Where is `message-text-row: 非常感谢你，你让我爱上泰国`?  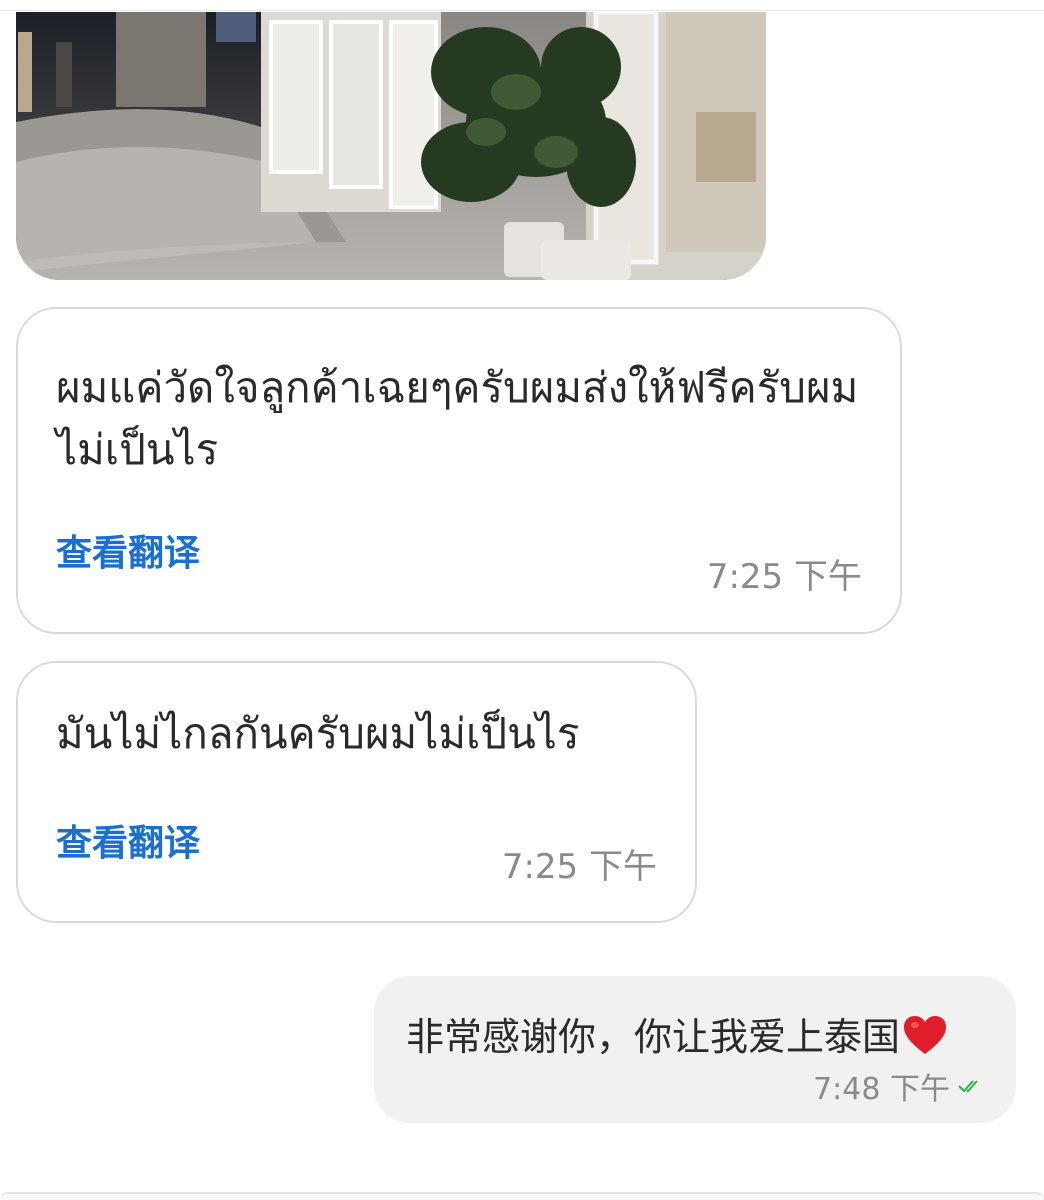 message-text-row: 非常感谢你，你让我爱上泰国 is located at coordinates (677, 1033).